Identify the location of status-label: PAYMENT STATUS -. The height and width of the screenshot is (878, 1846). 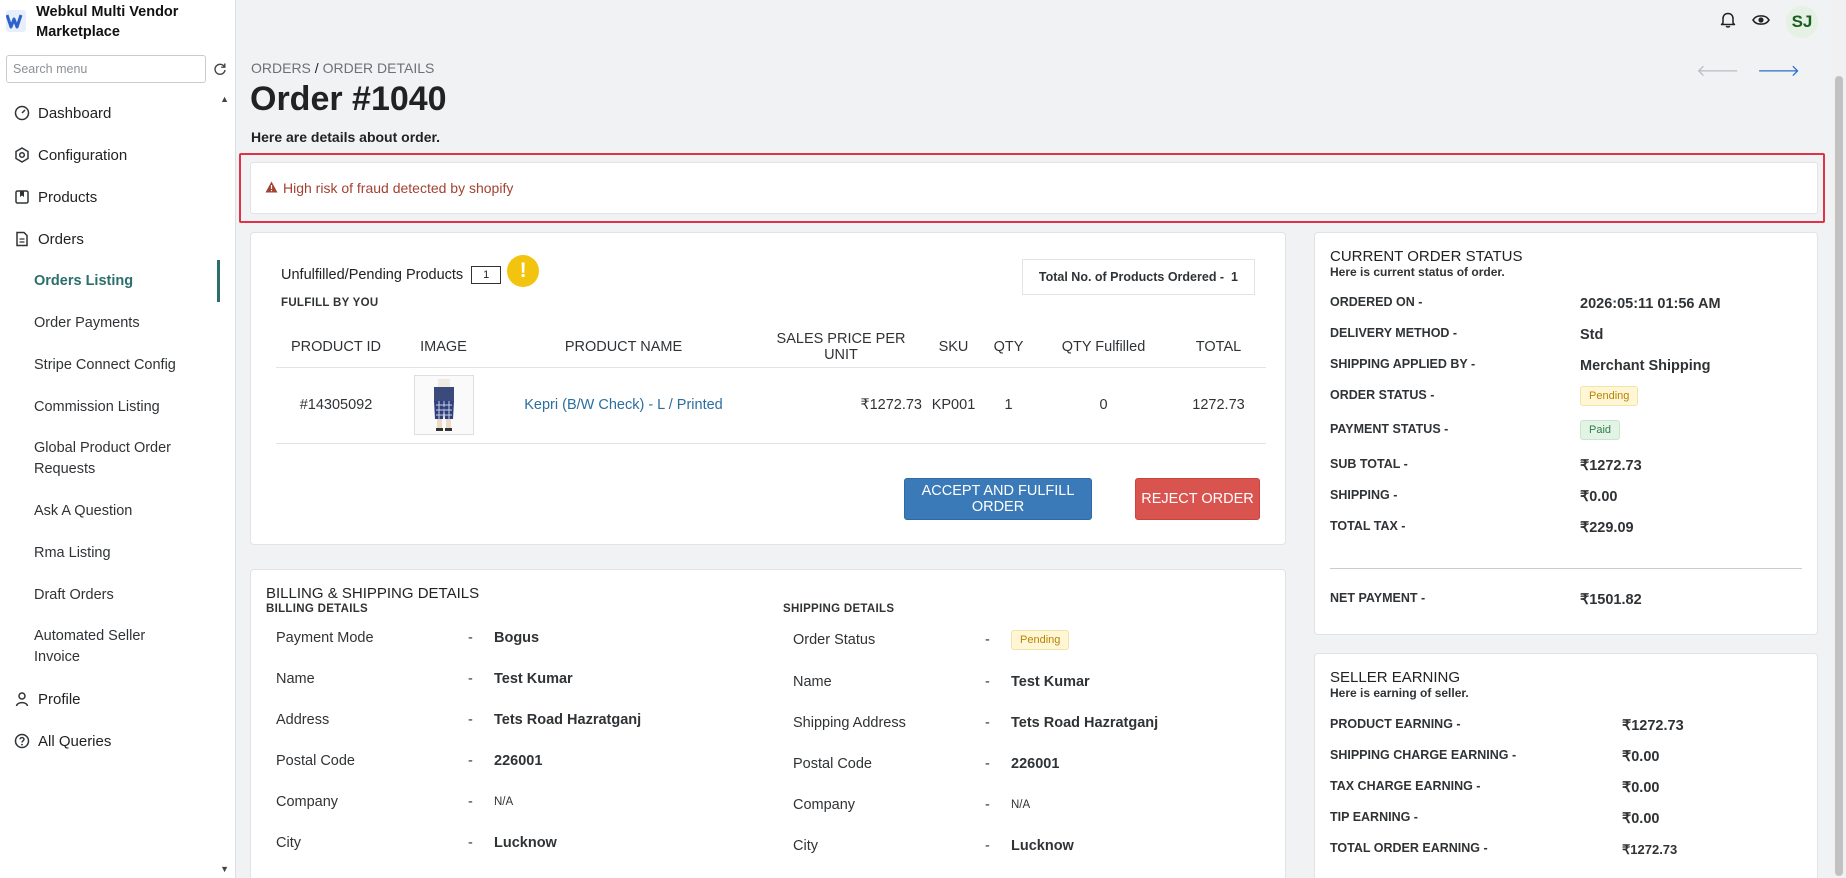
(1389, 429).